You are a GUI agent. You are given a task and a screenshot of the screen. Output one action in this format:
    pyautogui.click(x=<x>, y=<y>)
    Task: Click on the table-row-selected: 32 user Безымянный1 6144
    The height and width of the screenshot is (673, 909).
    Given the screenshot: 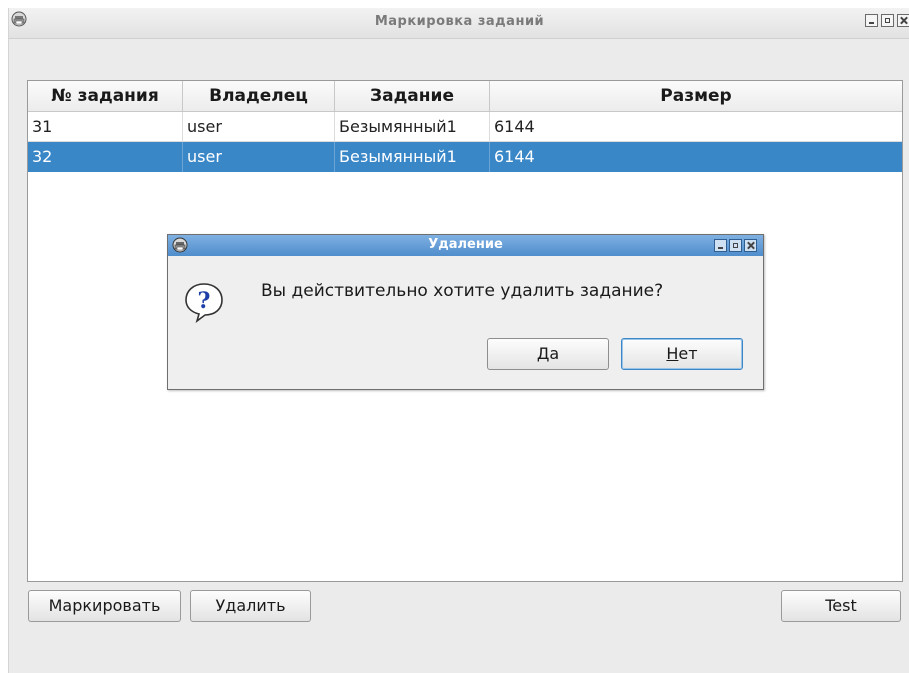 What is the action you would take?
    pyautogui.click(x=465, y=157)
    